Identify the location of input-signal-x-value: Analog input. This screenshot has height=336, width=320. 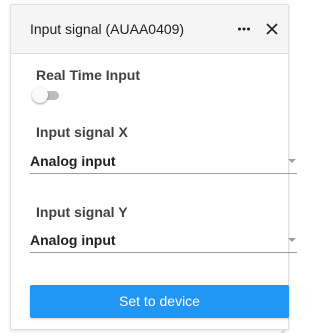
(73, 161).